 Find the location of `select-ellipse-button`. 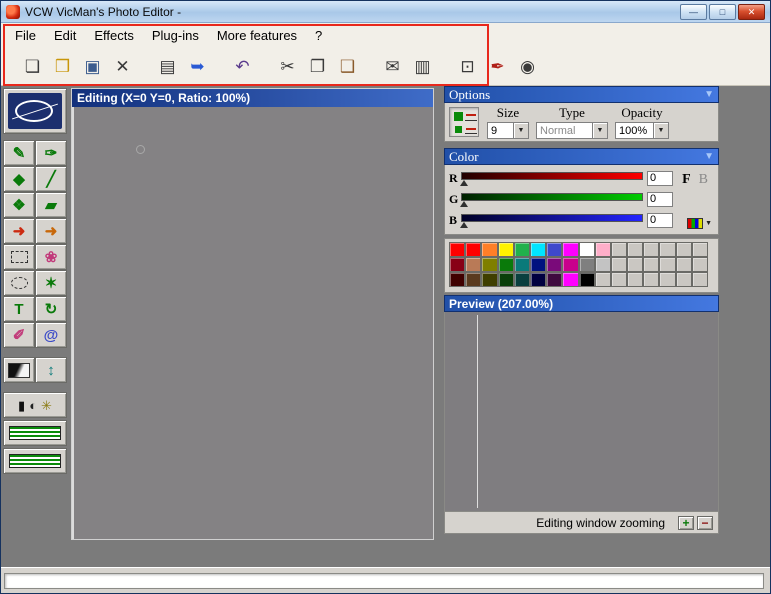

select-ellipse-button is located at coordinates (19, 283).